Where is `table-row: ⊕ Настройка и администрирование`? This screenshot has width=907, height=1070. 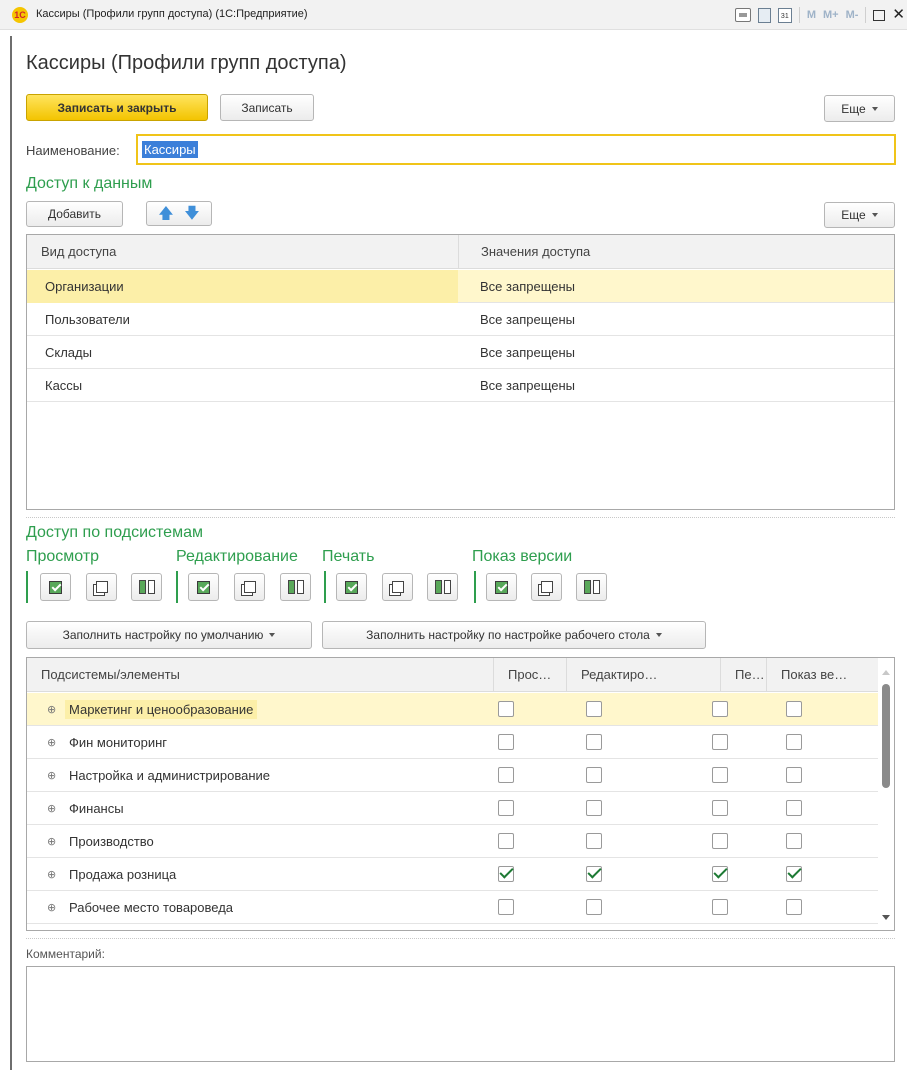 table-row: ⊕ Настройка и администрирование is located at coordinates (452, 775).